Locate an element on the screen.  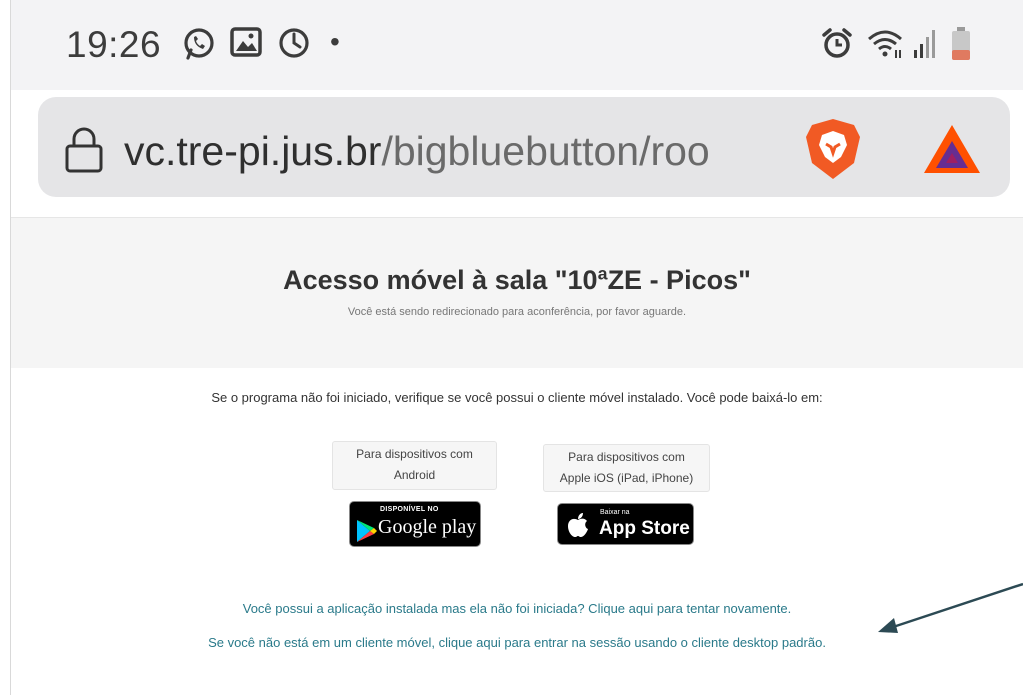
annotation-arrow is located at coordinates (950, 607).